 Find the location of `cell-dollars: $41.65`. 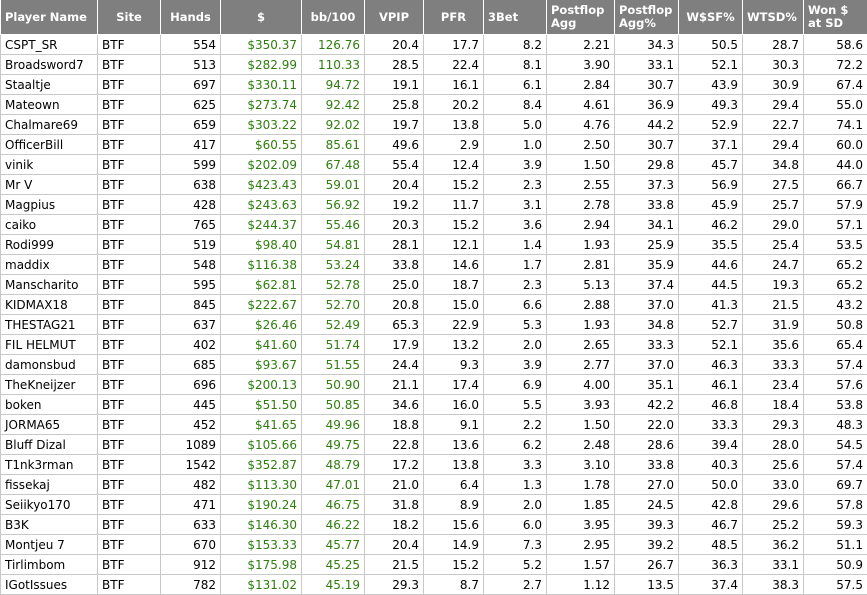

cell-dollars: $41.65 is located at coordinates (261, 424).